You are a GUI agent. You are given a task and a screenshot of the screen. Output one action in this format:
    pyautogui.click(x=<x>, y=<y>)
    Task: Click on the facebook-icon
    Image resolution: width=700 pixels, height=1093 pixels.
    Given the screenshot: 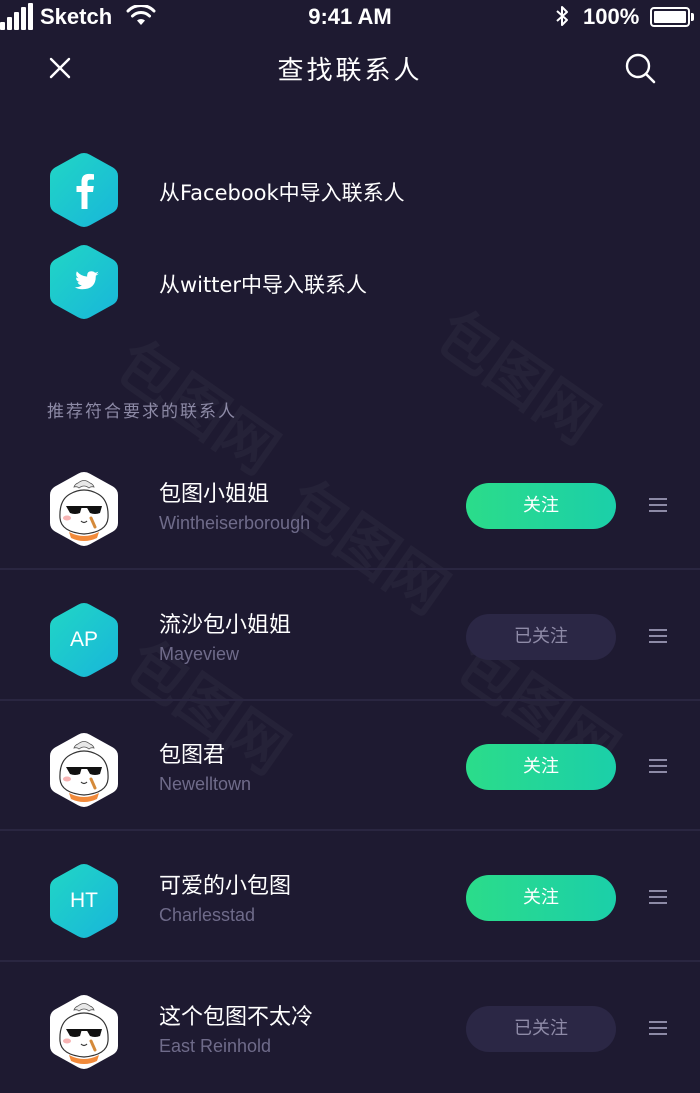 What is the action you would take?
    pyautogui.click(x=84, y=190)
    